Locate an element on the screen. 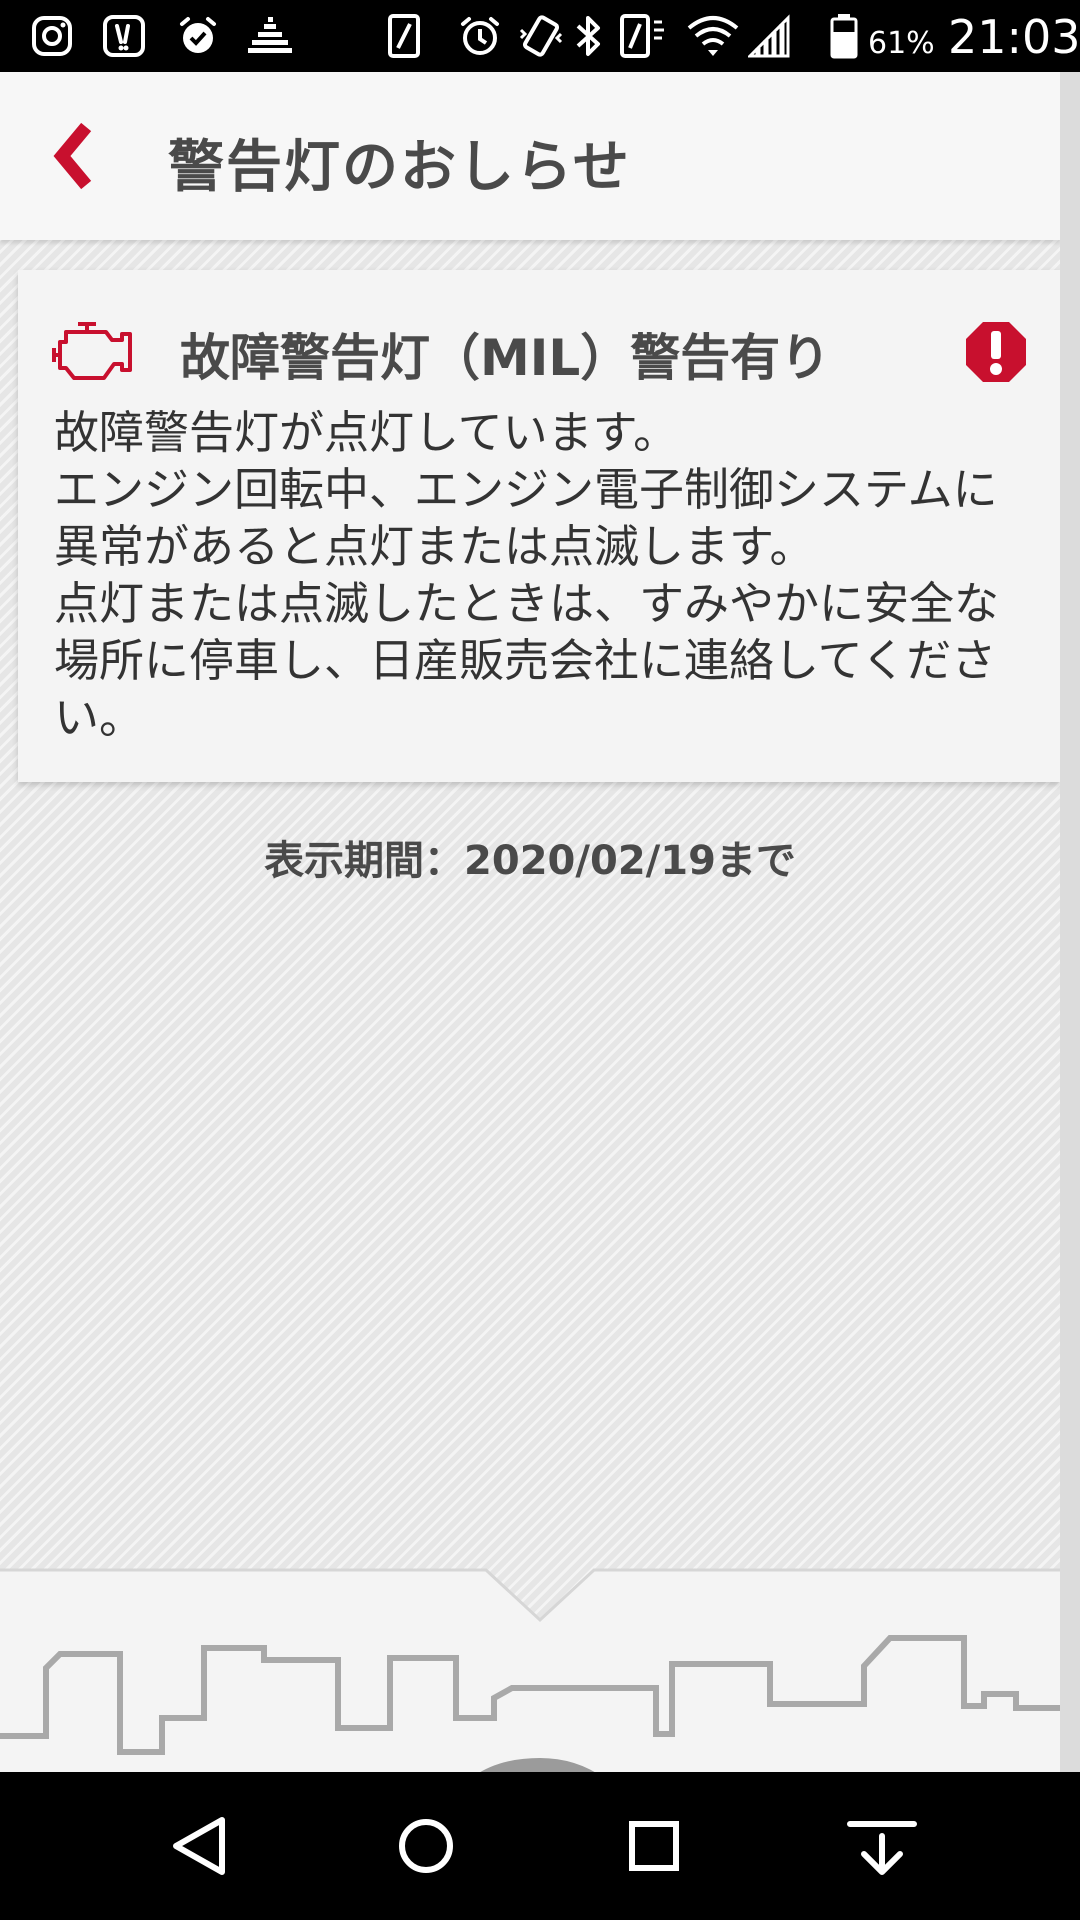 The width and height of the screenshot is (1080, 1920). back-button is located at coordinates (85, 156).